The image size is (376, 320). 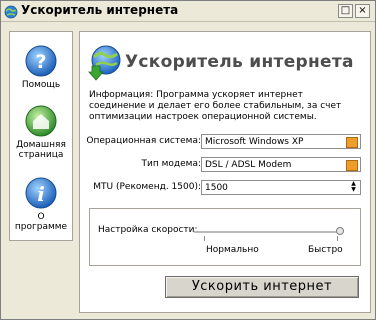 What do you see at coordinates (188, 11) in the screenshot?
I see `title-bar: Ускоритель интернета □ ×` at bounding box center [188, 11].